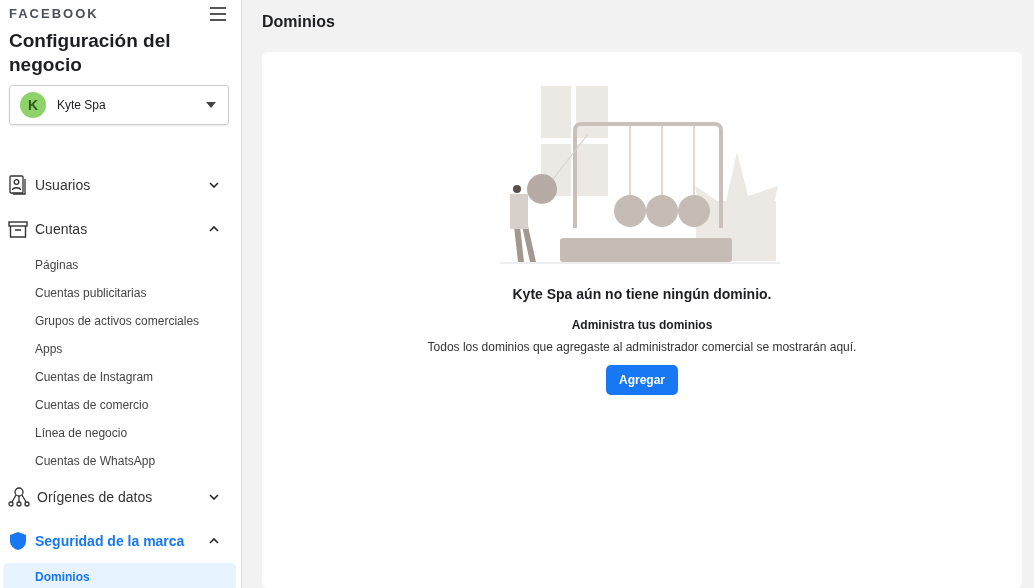 Image resolution: width=1034 pixels, height=588 pixels. Describe the element at coordinates (54, 13) in the screenshot. I see `brand-logo: FACEBOOK` at that location.